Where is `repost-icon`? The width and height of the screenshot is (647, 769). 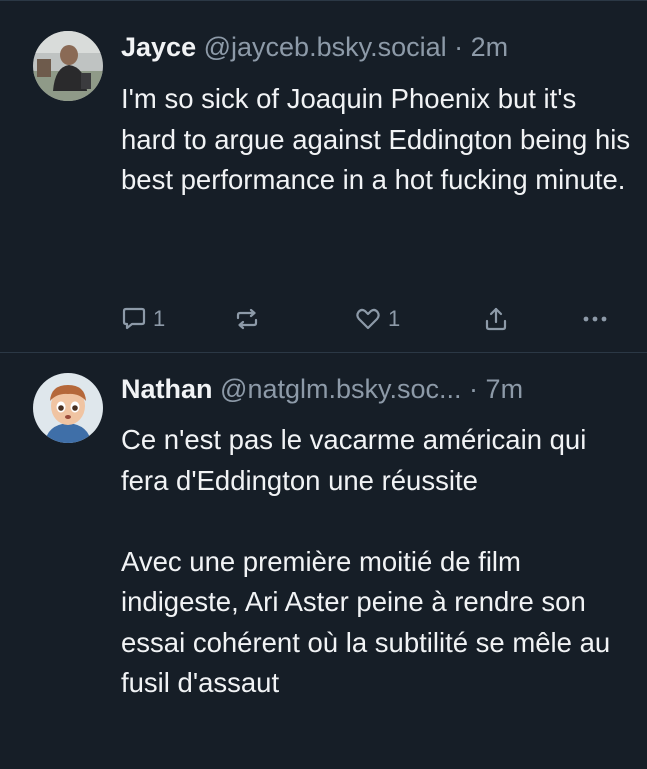 repost-icon is located at coordinates (247, 319).